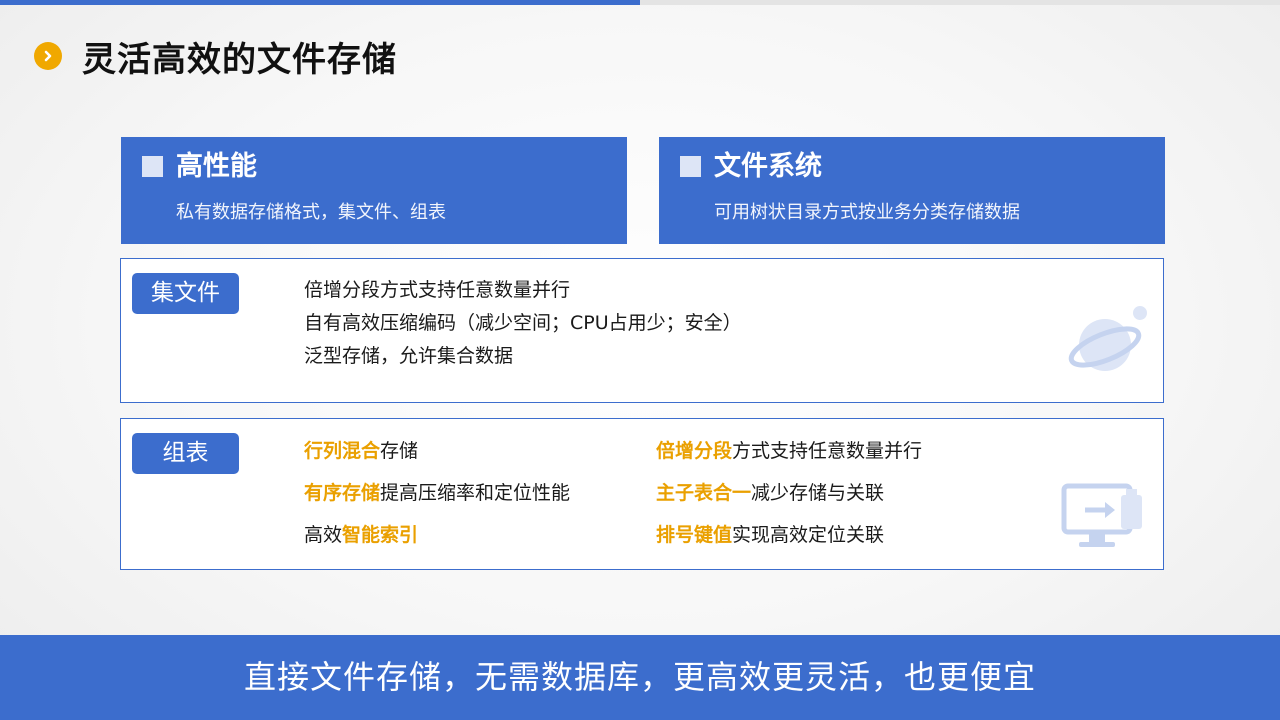  What do you see at coordinates (768, 166) in the screenshot?
I see `card-title: 文件系统` at bounding box center [768, 166].